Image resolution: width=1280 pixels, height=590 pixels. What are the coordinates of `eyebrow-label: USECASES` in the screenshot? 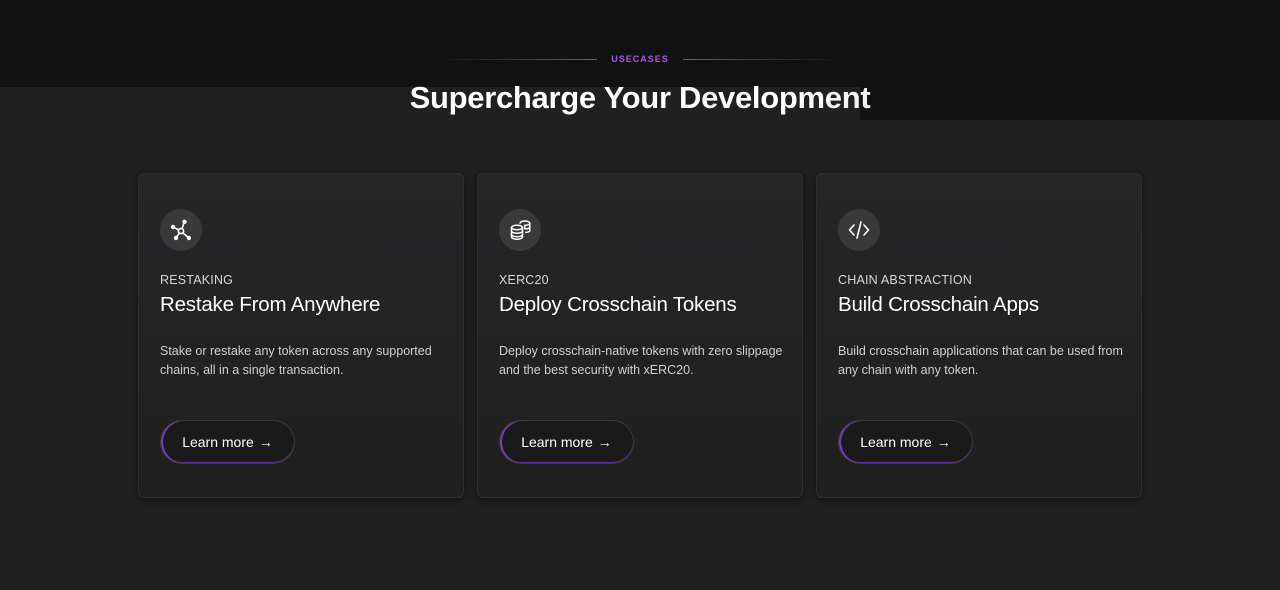 It's located at (640, 59).